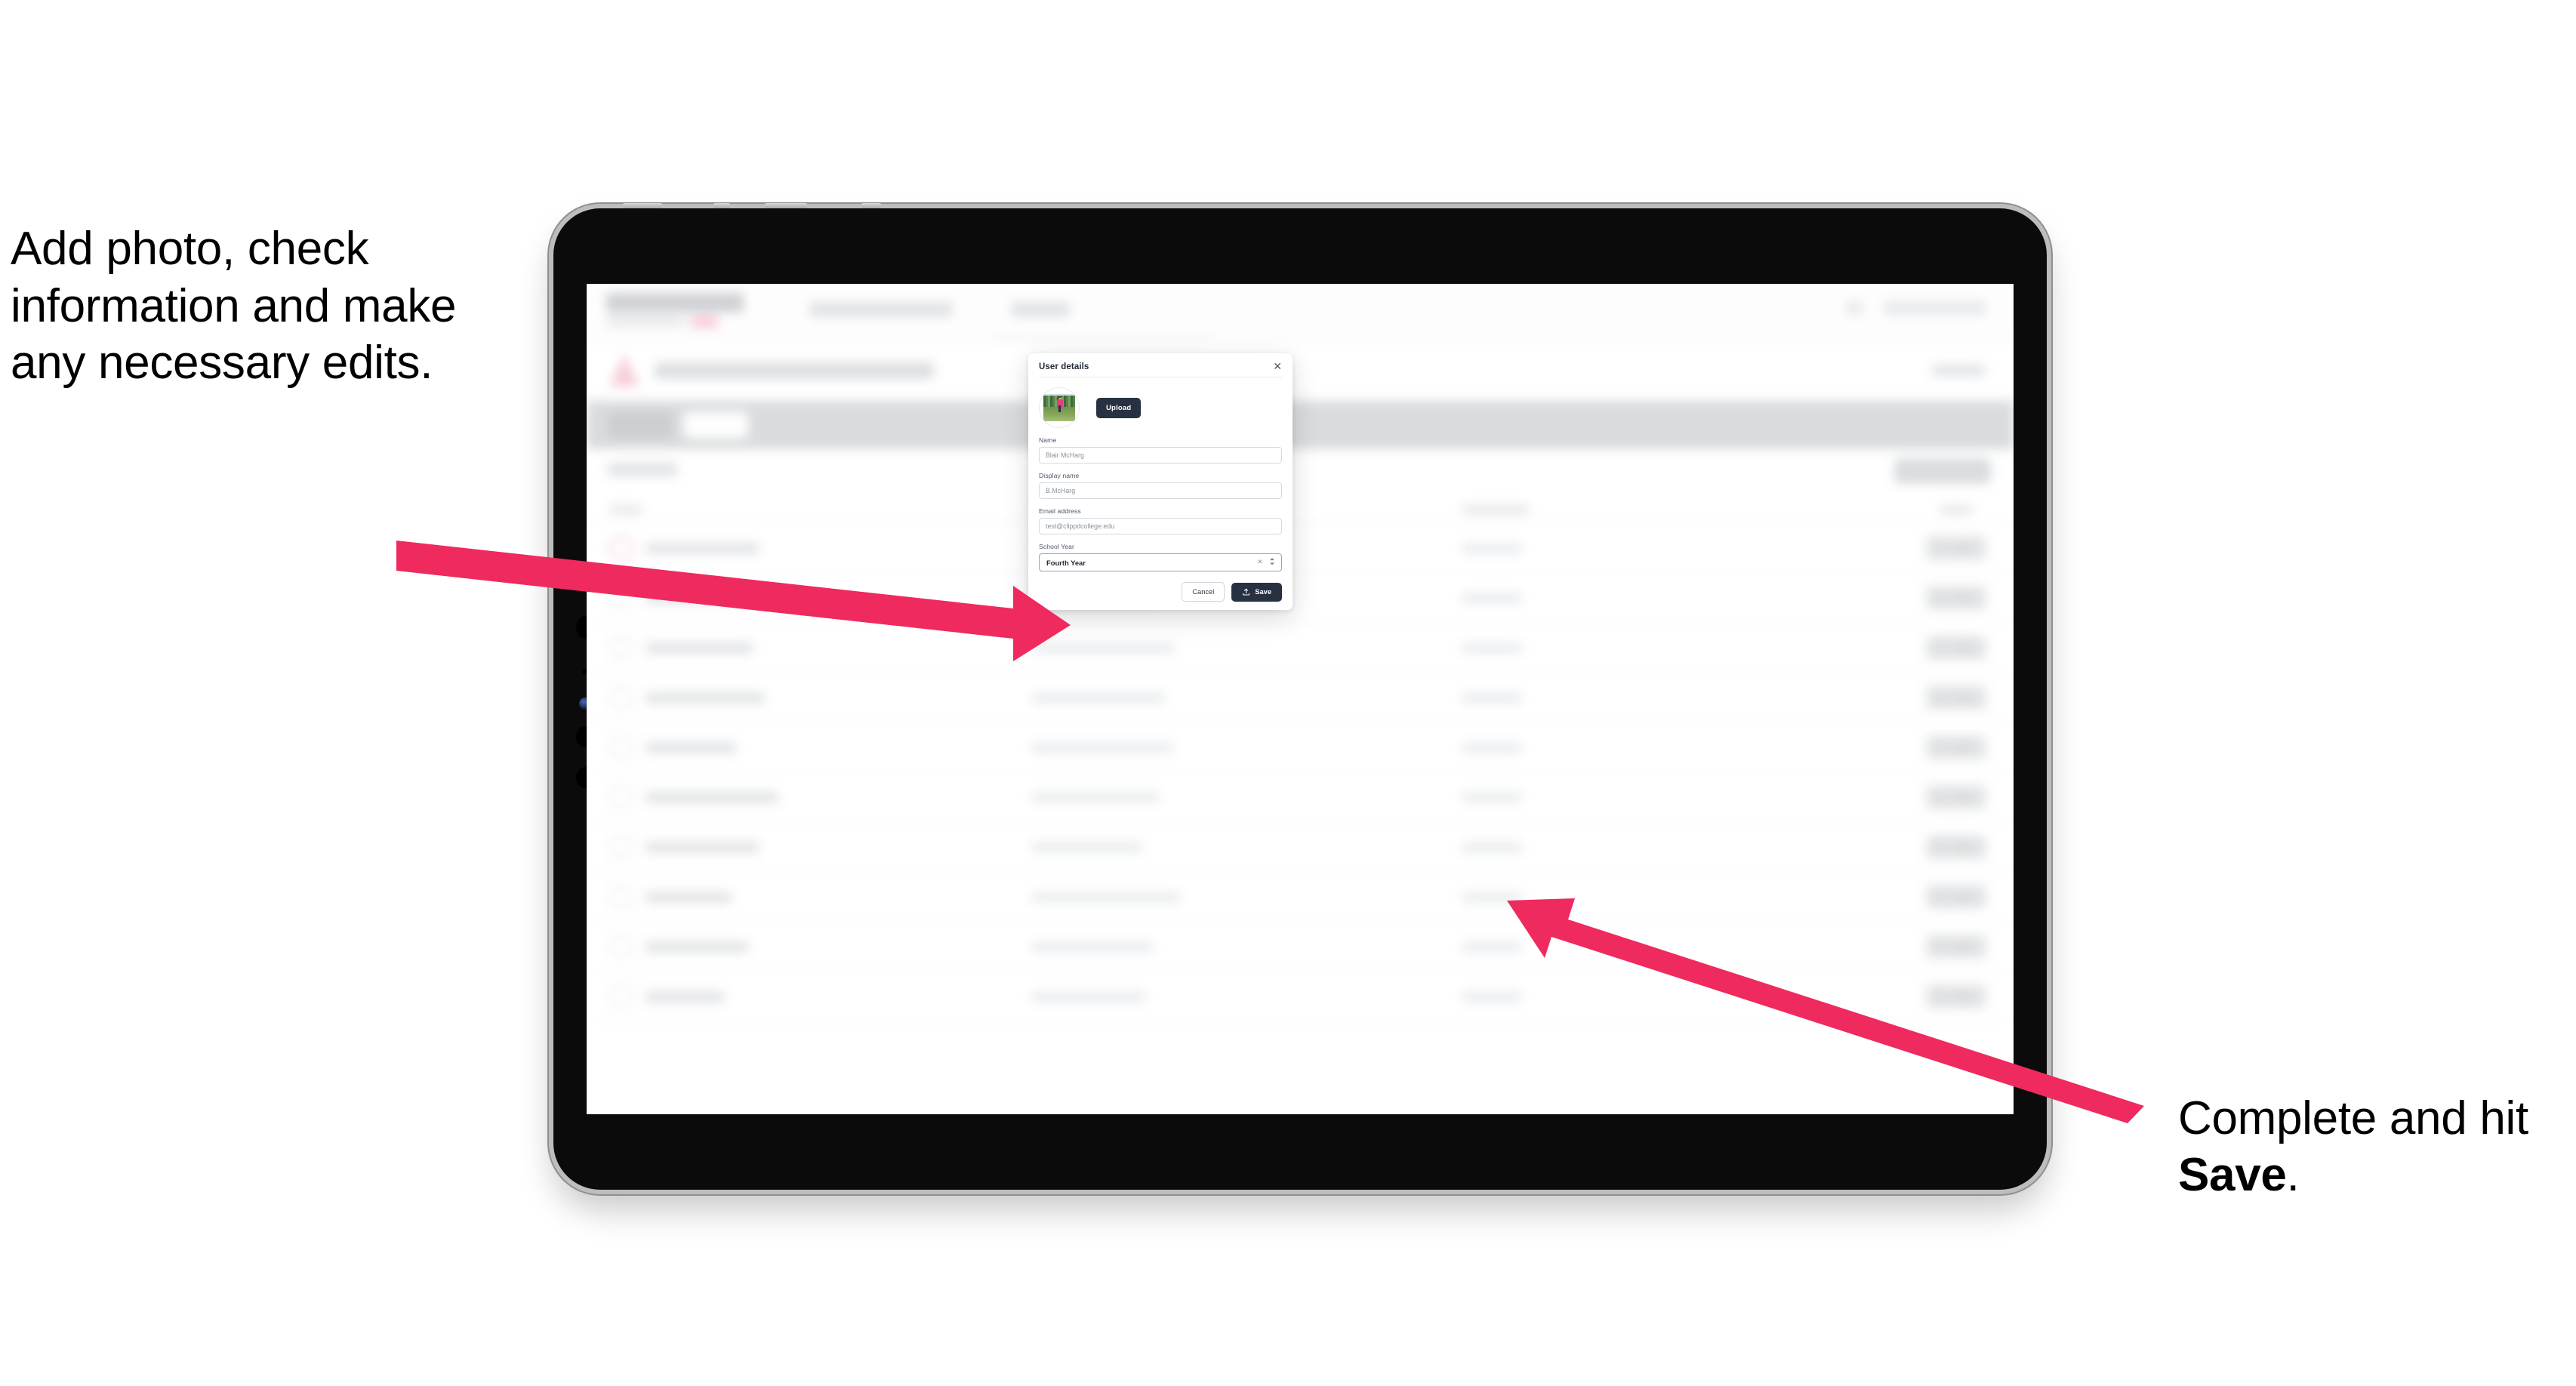 The height and width of the screenshot is (1386, 2576). What do you see at coordinates (2353, 1118) in the screenshot?
I see `annotation-right-prefix: Complete and hit` at bounding box center [2353, 1118].